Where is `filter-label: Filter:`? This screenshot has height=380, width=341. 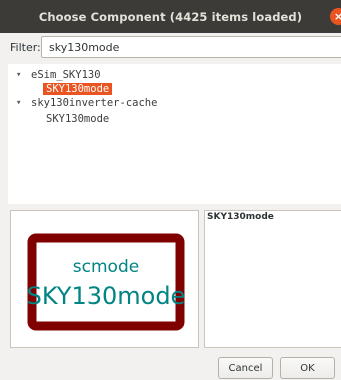 filter-label: Filter: is located at coordinates (25, 47).